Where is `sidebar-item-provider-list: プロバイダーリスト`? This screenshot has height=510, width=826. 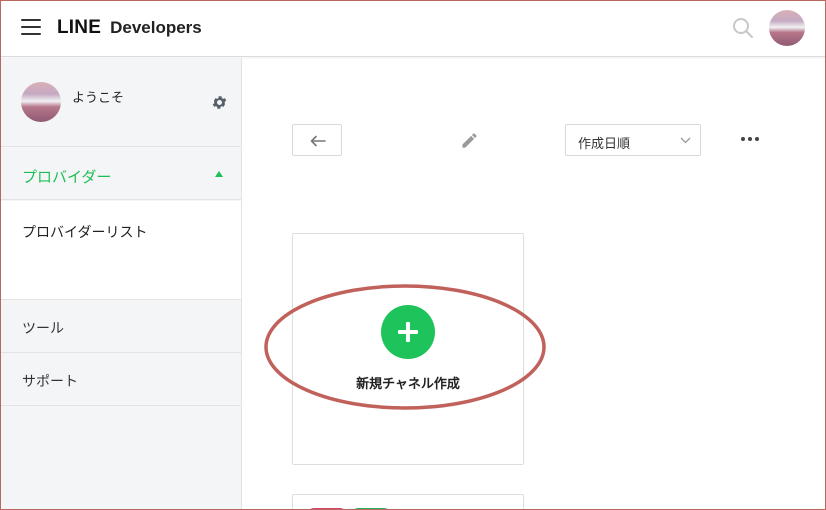 sidebar-item-provider-list: プロバイダーリスト is located at coordinates (84, 232).